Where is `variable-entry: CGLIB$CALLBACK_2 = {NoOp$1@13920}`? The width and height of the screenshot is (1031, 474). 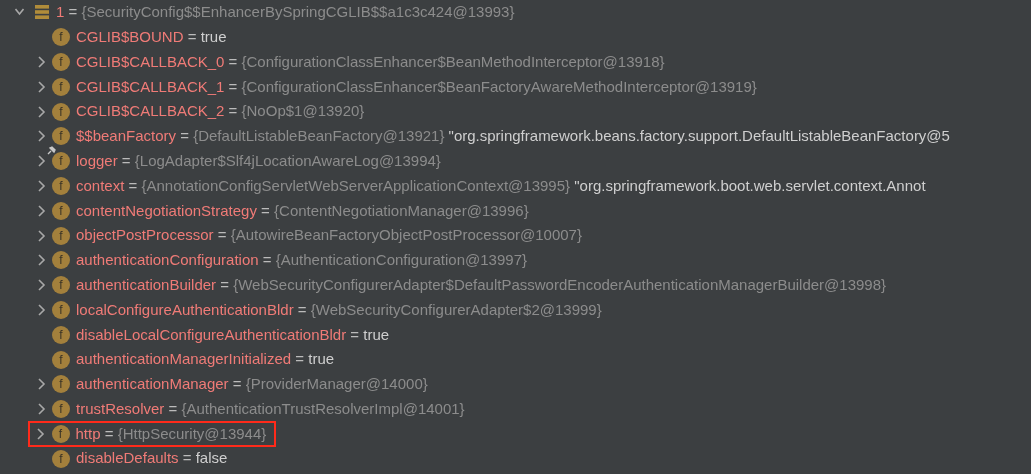 variable-entry: CGLIB$CALLBACK_2 = {NoOp$1@13920} is located at coordinates (220, 111).